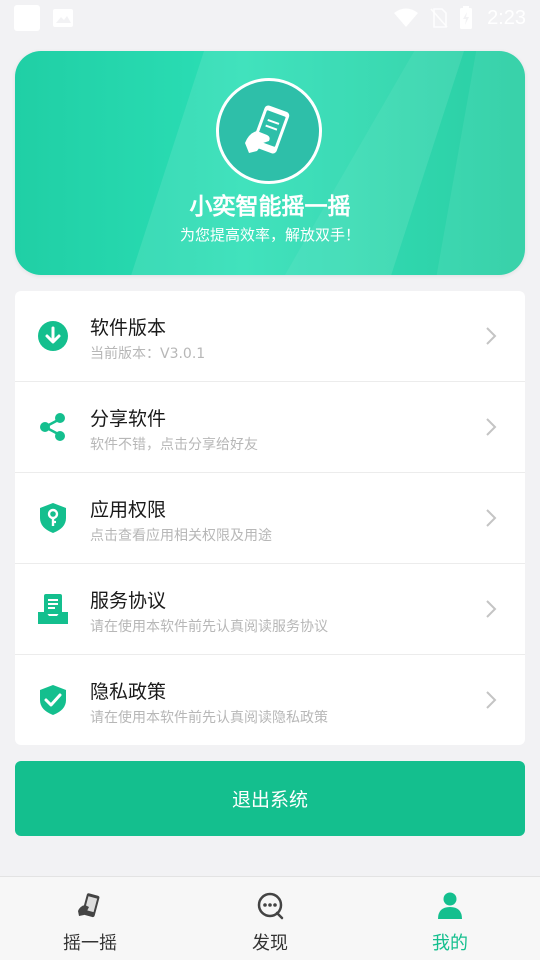 The image size is (540, 960). Describe the element at coordinates (209, 718) in the screenshot. I see `menu-item-subtitle: 请在使用本软件前先认真阅读隐私政策` at that location.